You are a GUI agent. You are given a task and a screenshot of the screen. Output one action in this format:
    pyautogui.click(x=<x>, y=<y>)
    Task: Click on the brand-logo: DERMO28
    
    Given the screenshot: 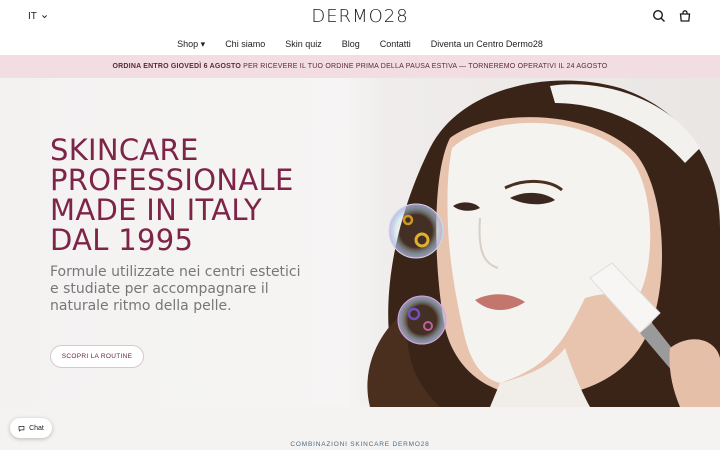 What is the action you would take?
    pyautogui.click(x=360, y=16)
    